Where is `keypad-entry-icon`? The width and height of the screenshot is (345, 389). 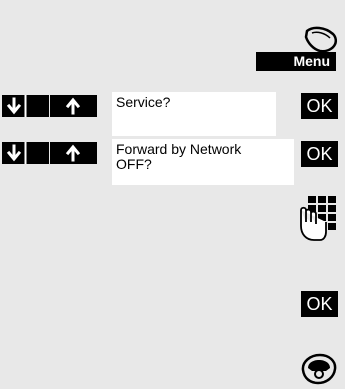 keypad-entry-icon is located at coordinates (318, 218).